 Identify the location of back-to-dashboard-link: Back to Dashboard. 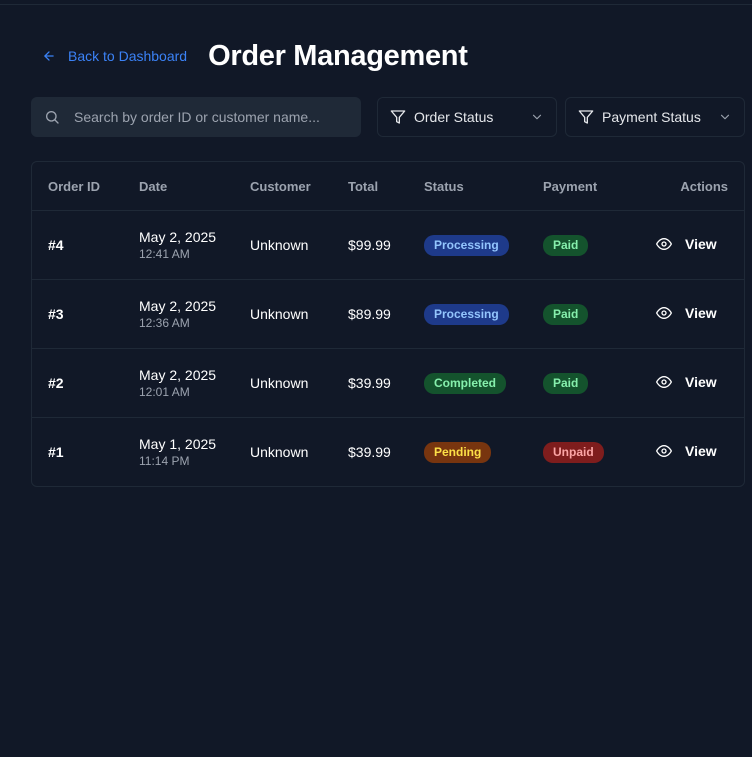
(114, 56).